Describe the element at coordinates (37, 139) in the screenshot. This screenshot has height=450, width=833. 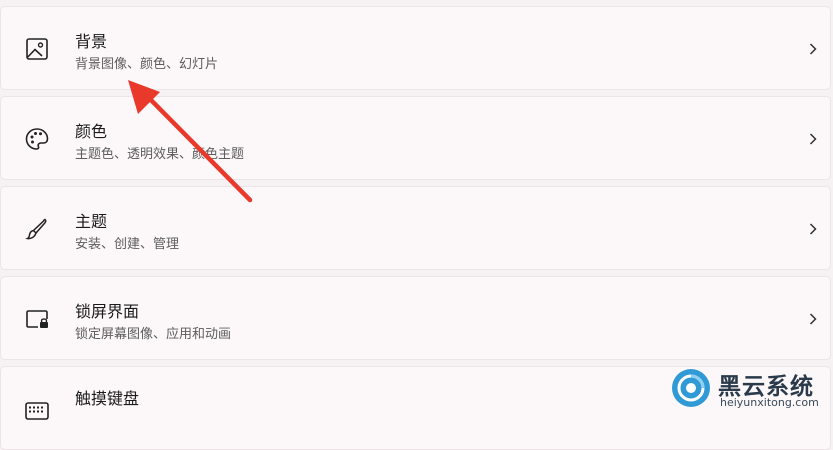
I see `palette-icon` at that location.